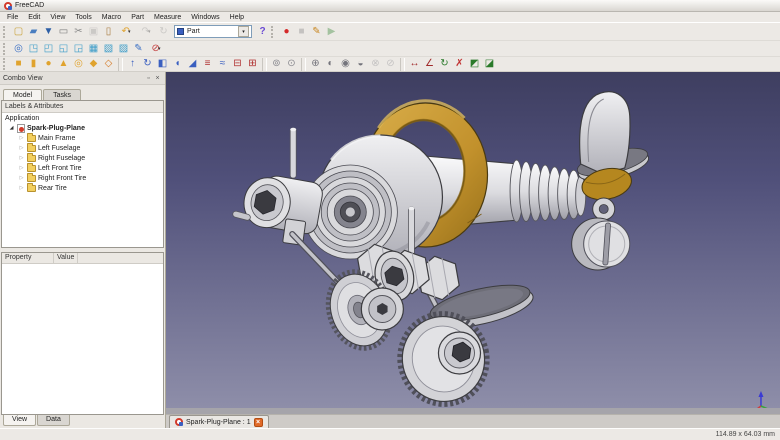  Describe the element at coordinates (48, 64) in the screenshot. I see `part-sphere-button: ●` at that location.